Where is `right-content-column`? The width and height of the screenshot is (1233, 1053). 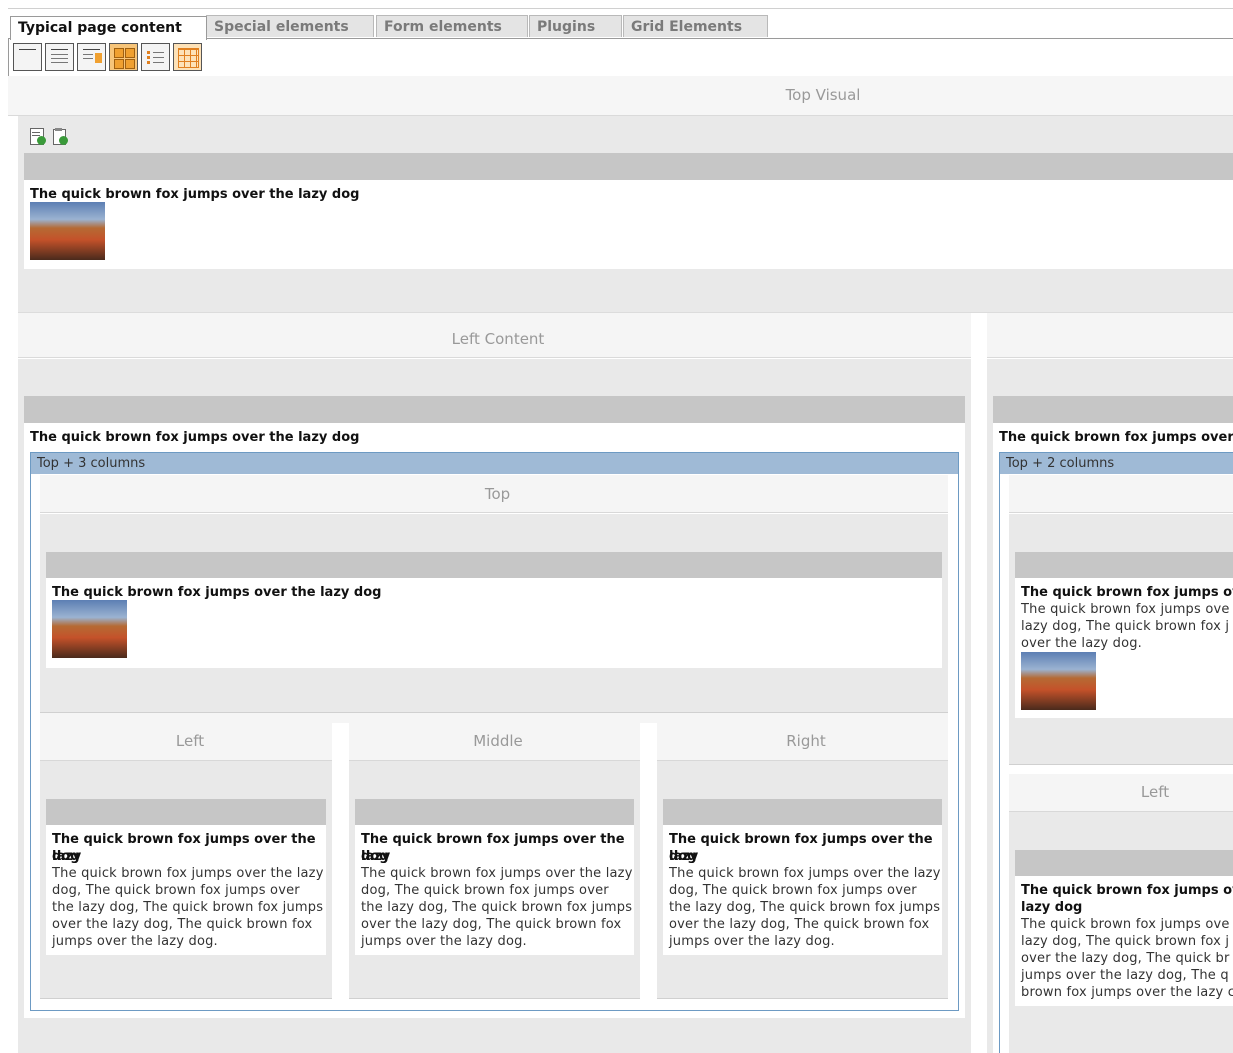
right-content-column is located at coordinates (1110, 335).